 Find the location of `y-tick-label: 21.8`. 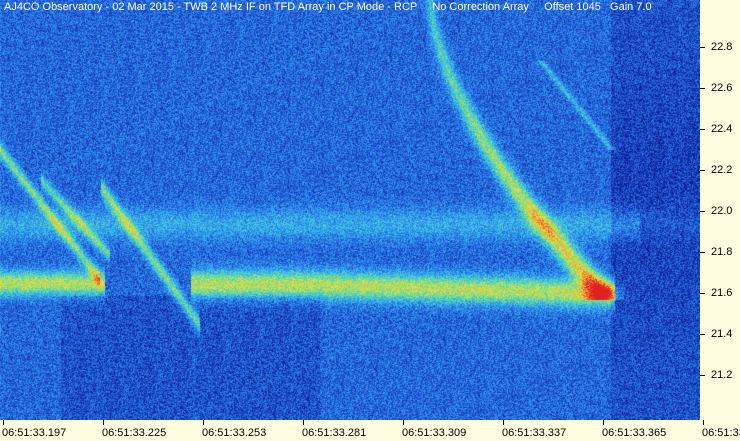

y-tick-label: 21.8 is located at coordinates (722, 252).